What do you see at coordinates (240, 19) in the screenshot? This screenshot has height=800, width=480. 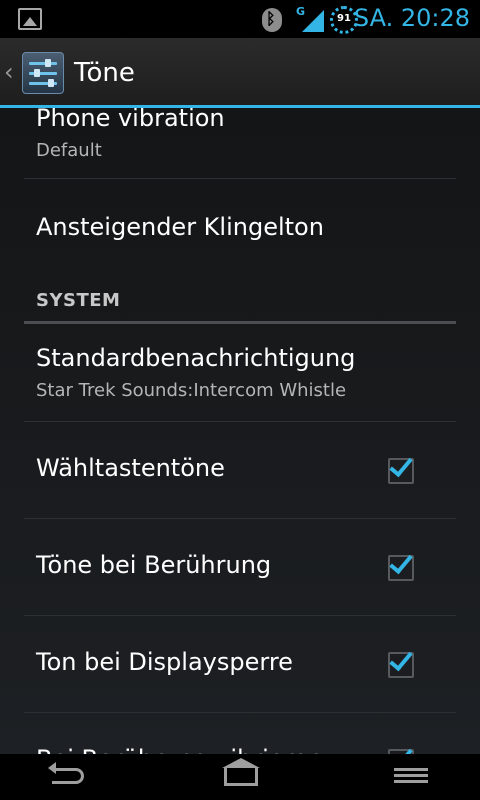 I see `status-bar: ᛒ G 91 SA. 20:28` at bounding box center [240, 19].